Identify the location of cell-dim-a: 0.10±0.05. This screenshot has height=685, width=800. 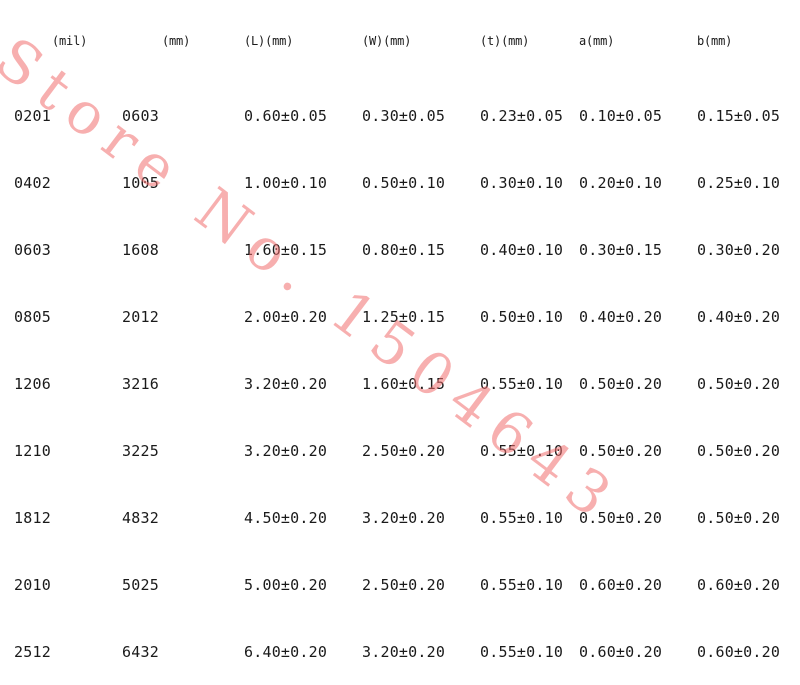
(621, 115).